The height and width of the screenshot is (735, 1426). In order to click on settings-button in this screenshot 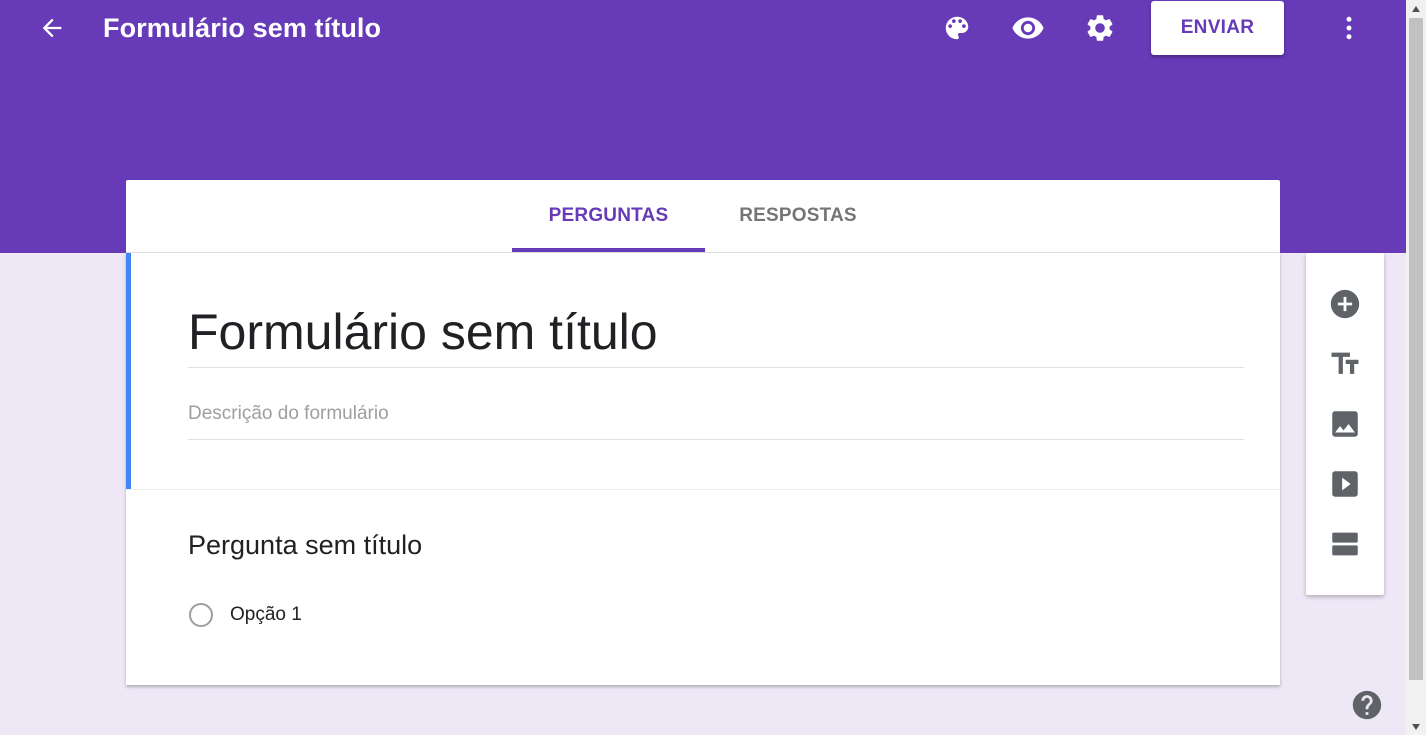, I will do `click(1100, 28)`.